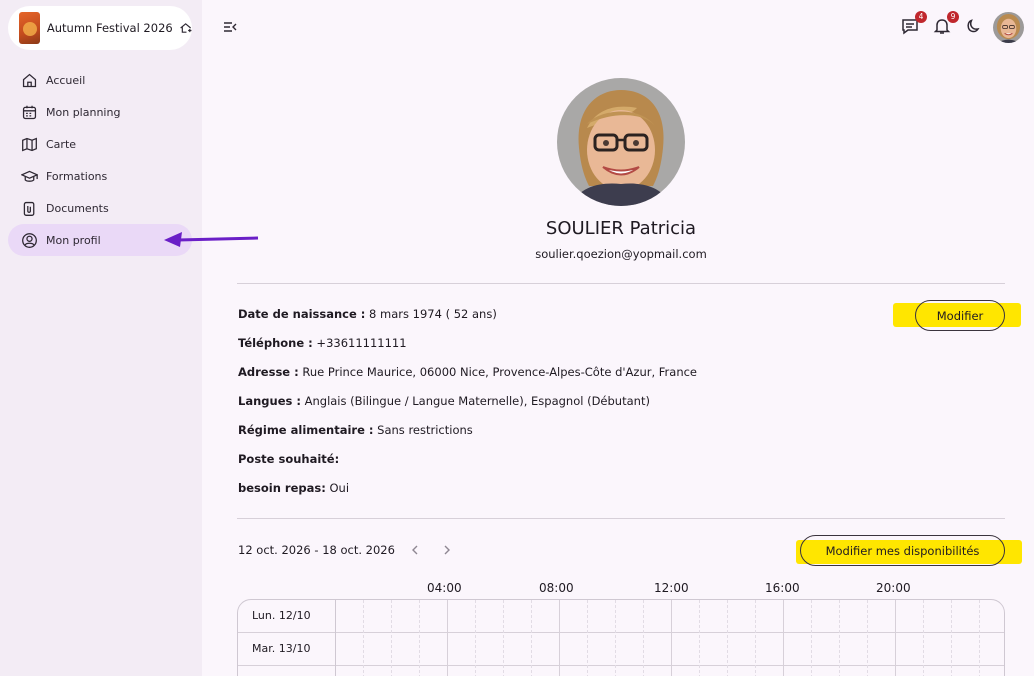  Describe the element at coordinates (431, 314) in the screenshot. I see `info-value: 8 mars 1974 ( 52 ans)` at that location.